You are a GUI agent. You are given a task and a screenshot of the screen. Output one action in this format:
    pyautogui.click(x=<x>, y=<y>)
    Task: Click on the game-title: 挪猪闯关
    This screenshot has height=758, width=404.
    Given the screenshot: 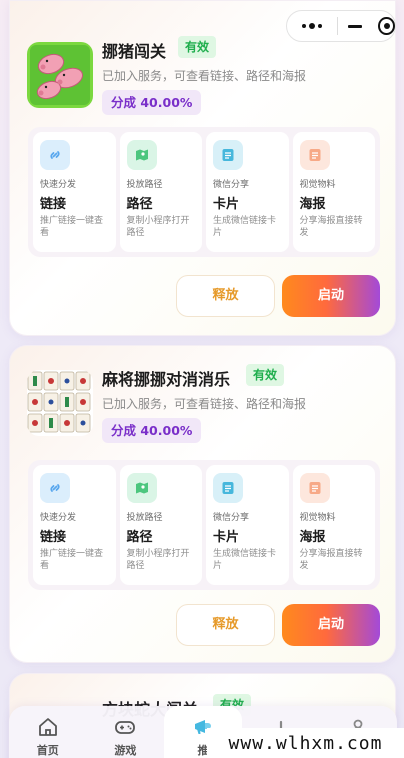 What is the action you would take?
    pyautogui.click(x=134, y=51)
    